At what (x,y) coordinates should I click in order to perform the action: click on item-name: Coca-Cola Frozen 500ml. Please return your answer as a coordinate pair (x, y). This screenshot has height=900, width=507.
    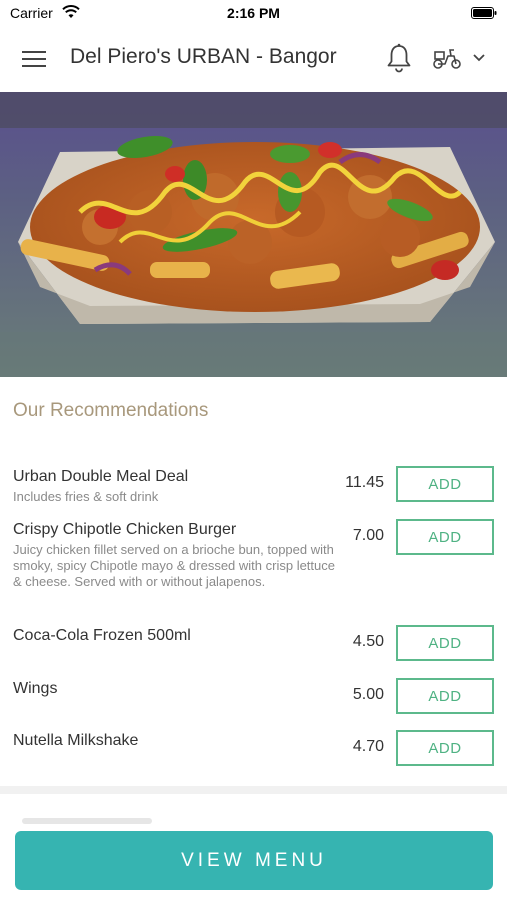
    Looking at the image, I should click on (102, 635).